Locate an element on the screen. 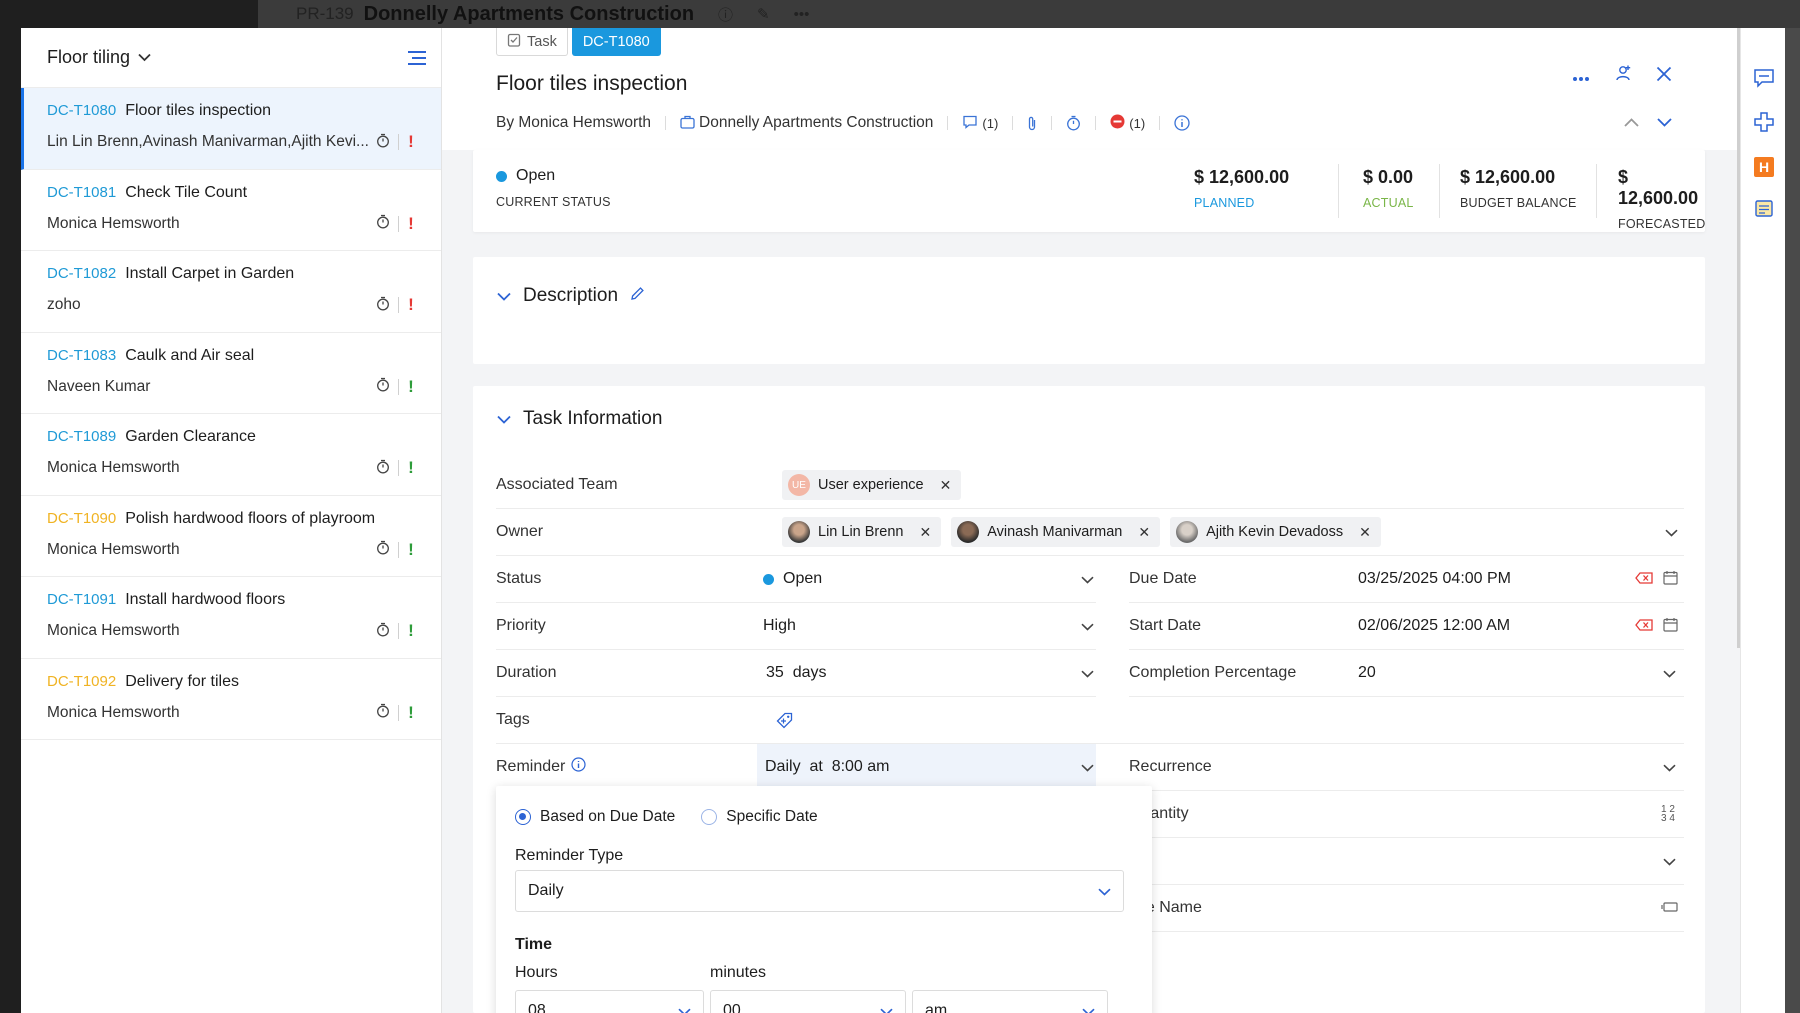  owner-chip: Ajith Kevin Devadoss ✕ is located at coordinates (1275, 532).